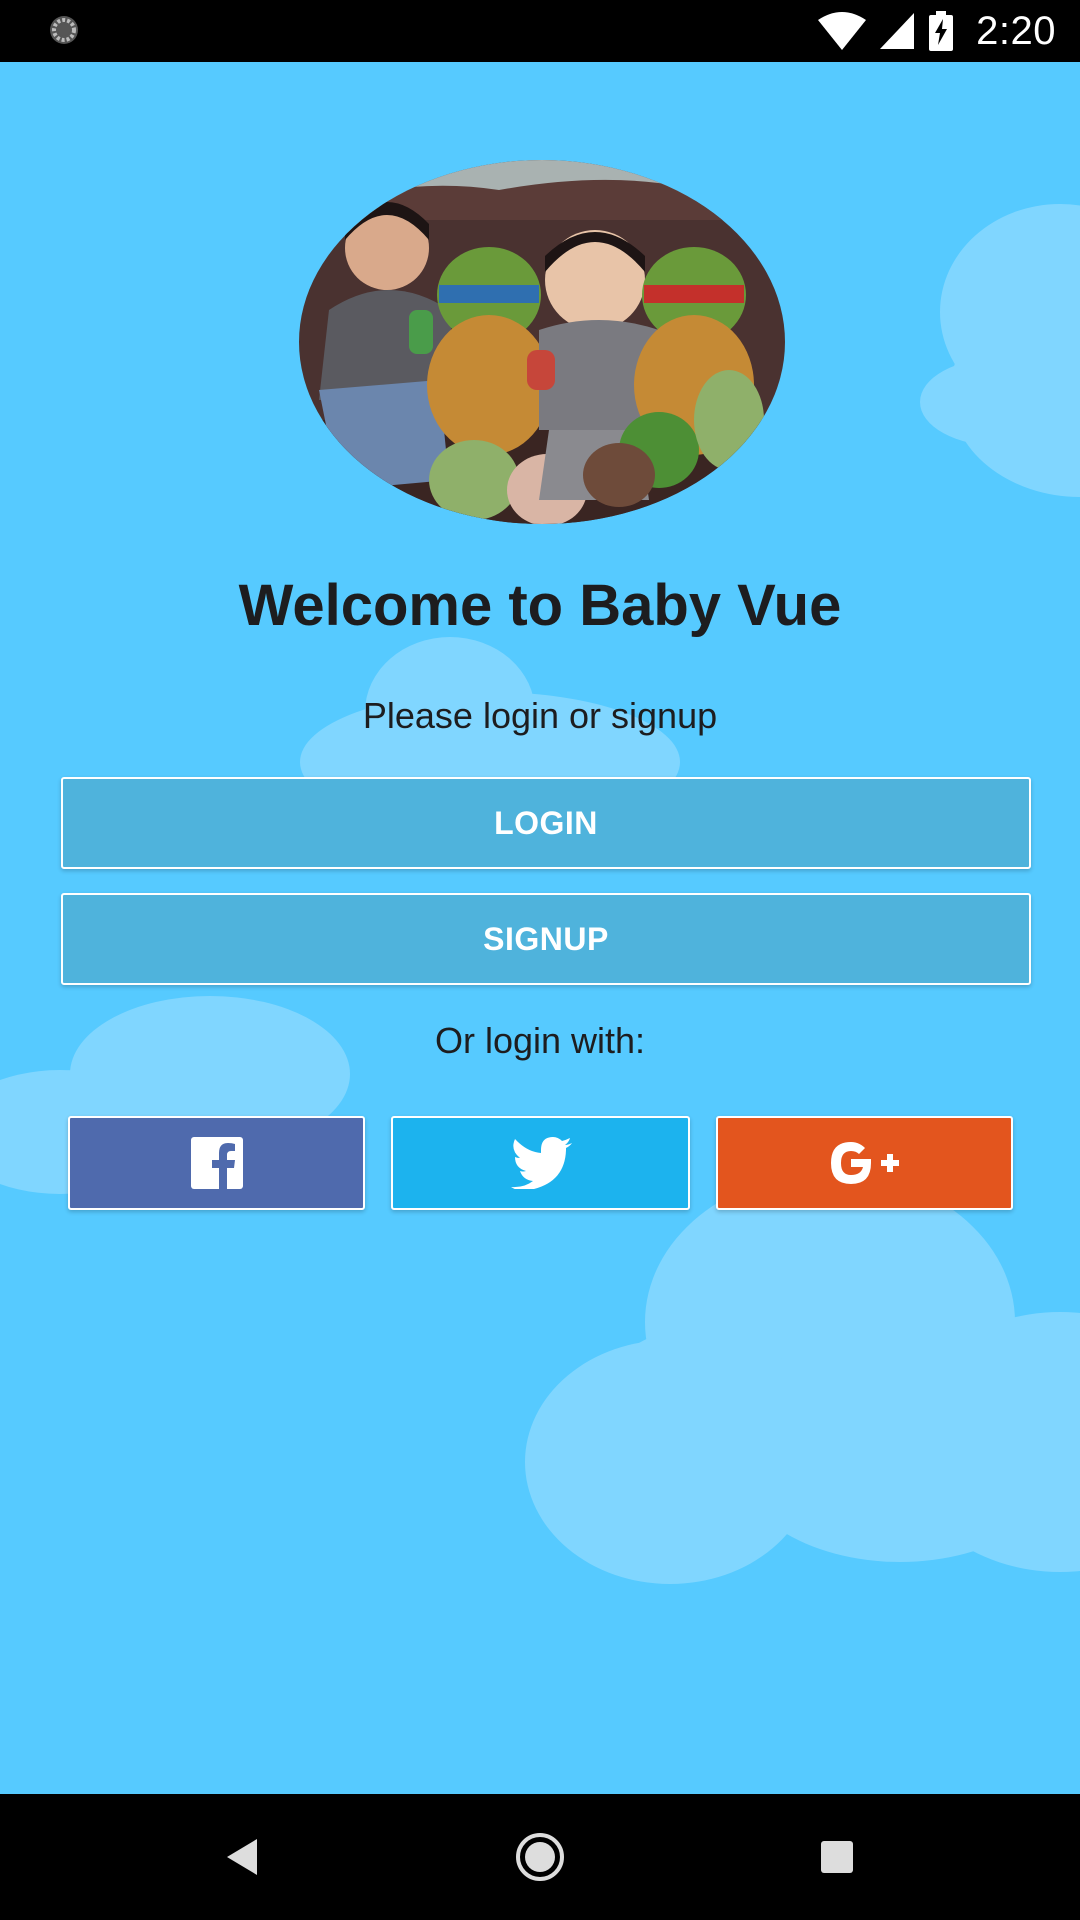  What do you see at coordinates (64, 30) in the screenshot?
I see `loading-spinner-icon` at bounding box center [64, 30].